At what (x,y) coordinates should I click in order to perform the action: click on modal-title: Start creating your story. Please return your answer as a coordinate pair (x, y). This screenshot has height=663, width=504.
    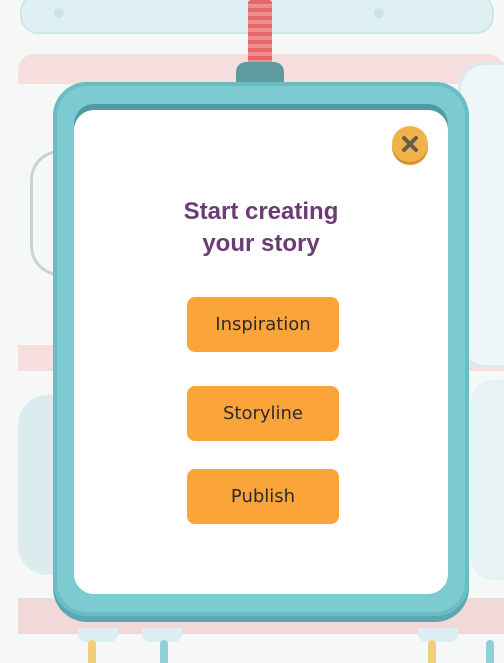
    Looking at the image, I should click on (261, 228).